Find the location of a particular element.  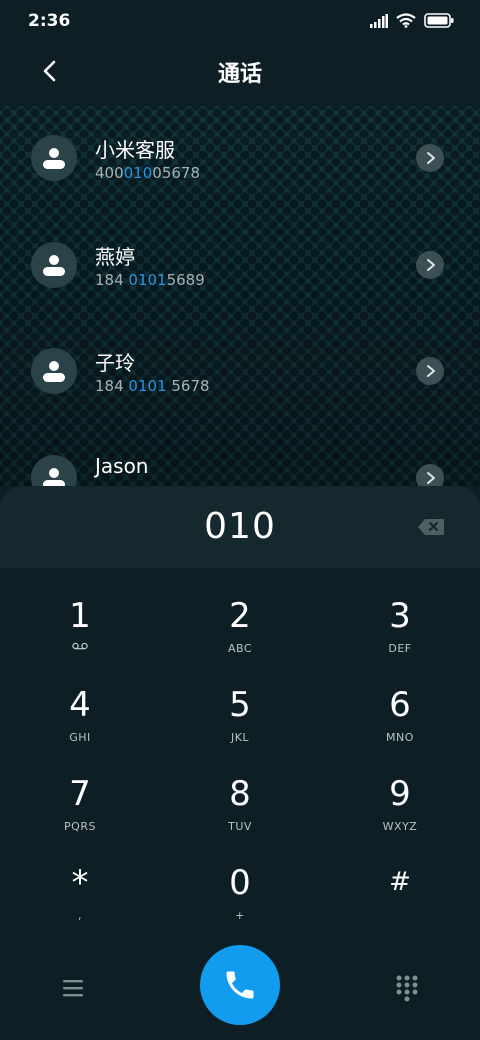

header: 通话 is located at coordinates (240, 74).